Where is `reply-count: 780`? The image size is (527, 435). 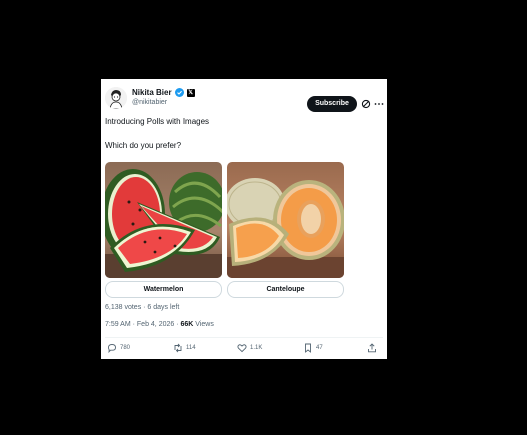
reply-count: 780 is located at coordinates (125, 348).